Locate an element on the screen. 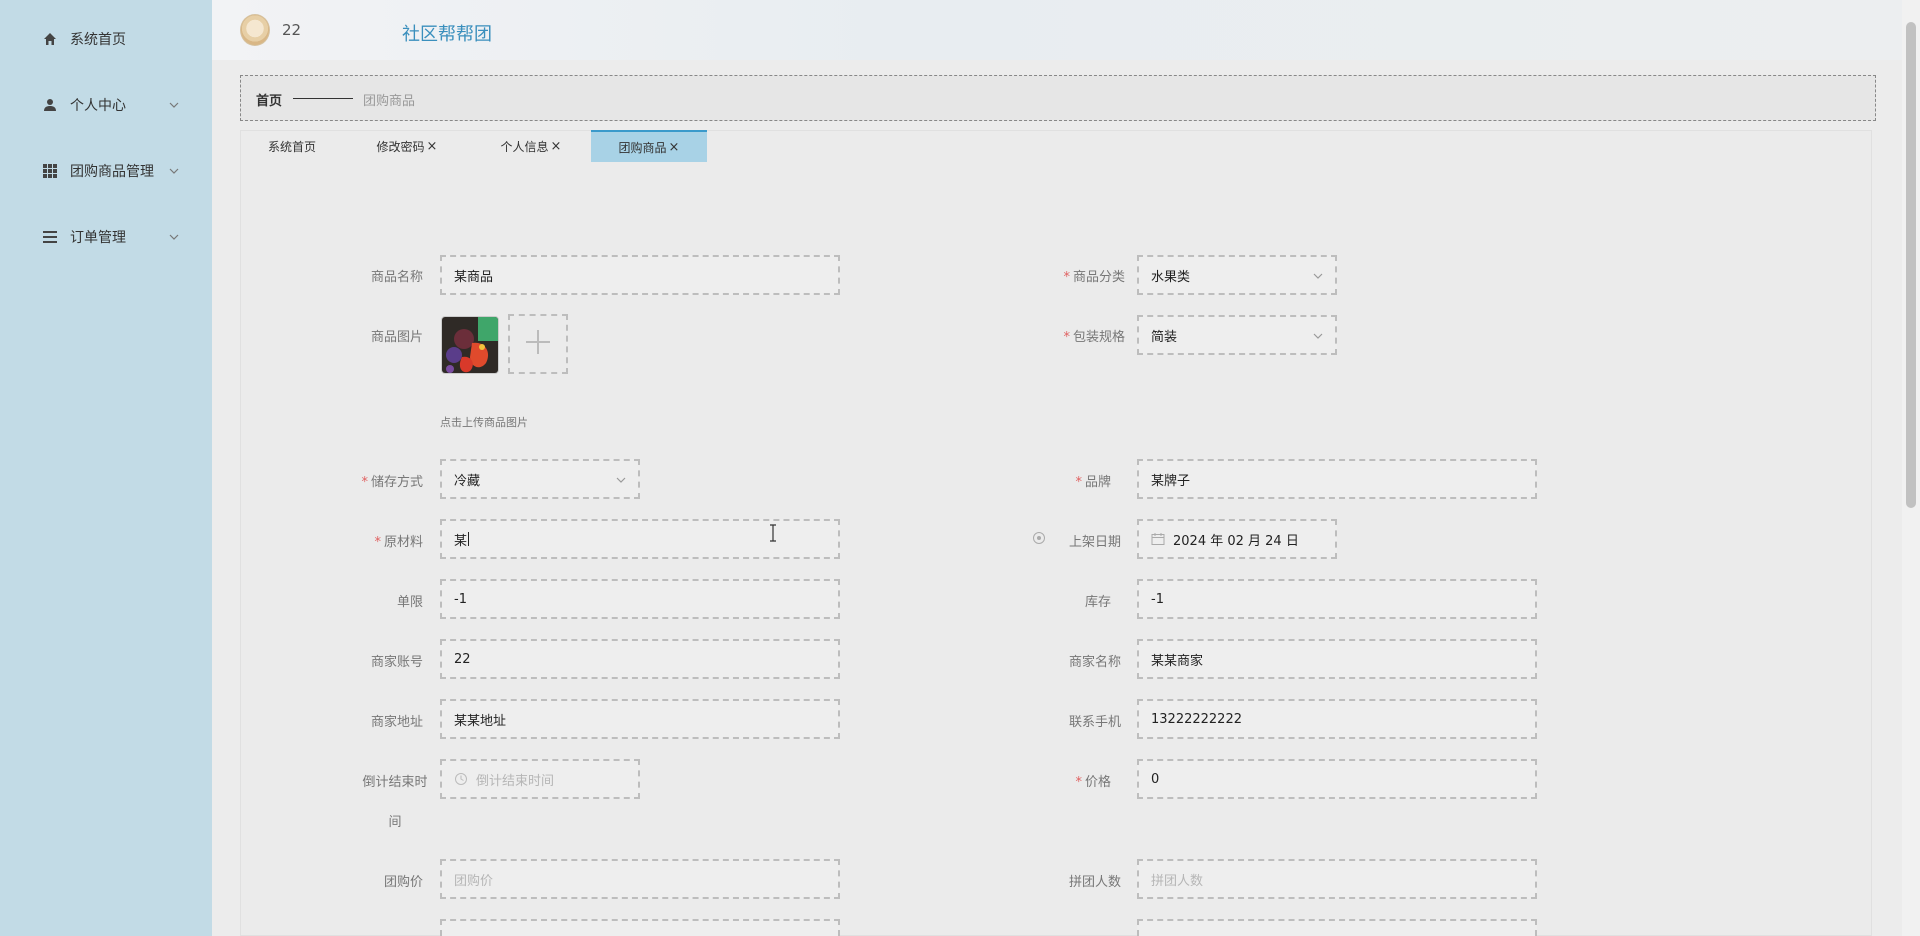 This screenshot has height=936, width=1920. tab-personal-info: 个人信息 × is located at coordinates (531, 146).